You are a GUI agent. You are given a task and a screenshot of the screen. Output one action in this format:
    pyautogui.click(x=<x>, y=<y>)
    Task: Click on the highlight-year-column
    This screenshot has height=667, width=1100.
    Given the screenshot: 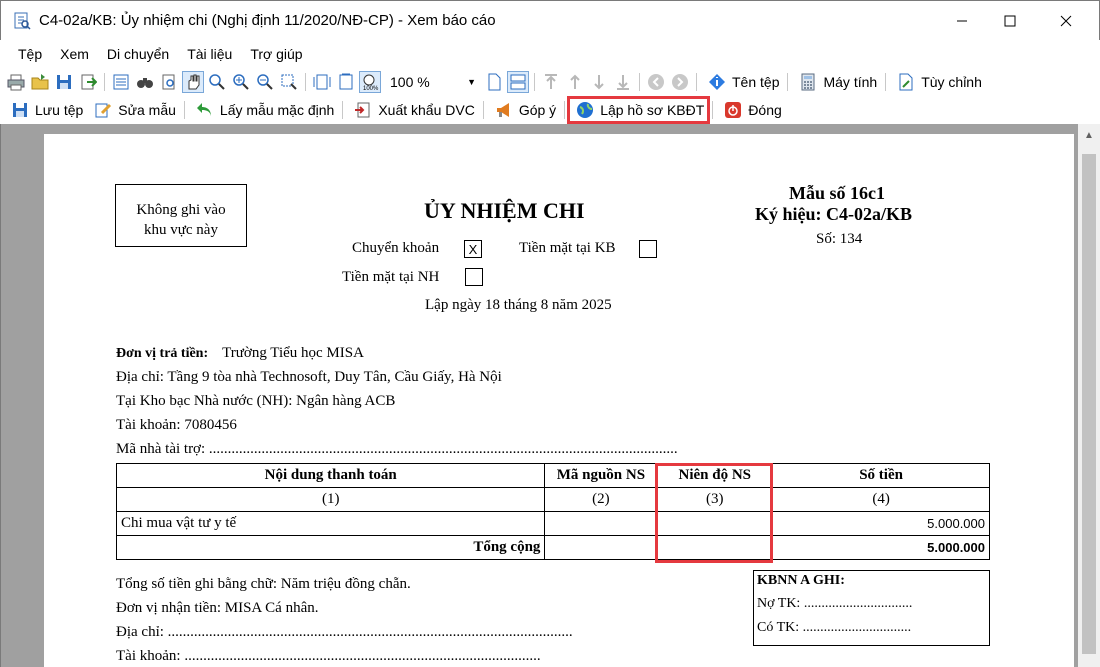 What is the action you would take?
    pyautogui.click(x=714, y=513)
    